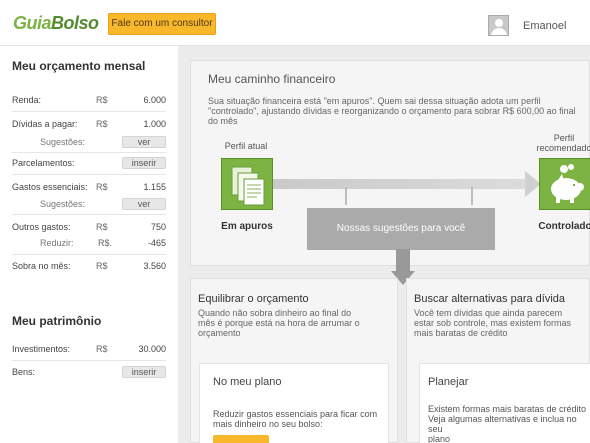  I want to click on reduce-value: -465, so click(156, 243).